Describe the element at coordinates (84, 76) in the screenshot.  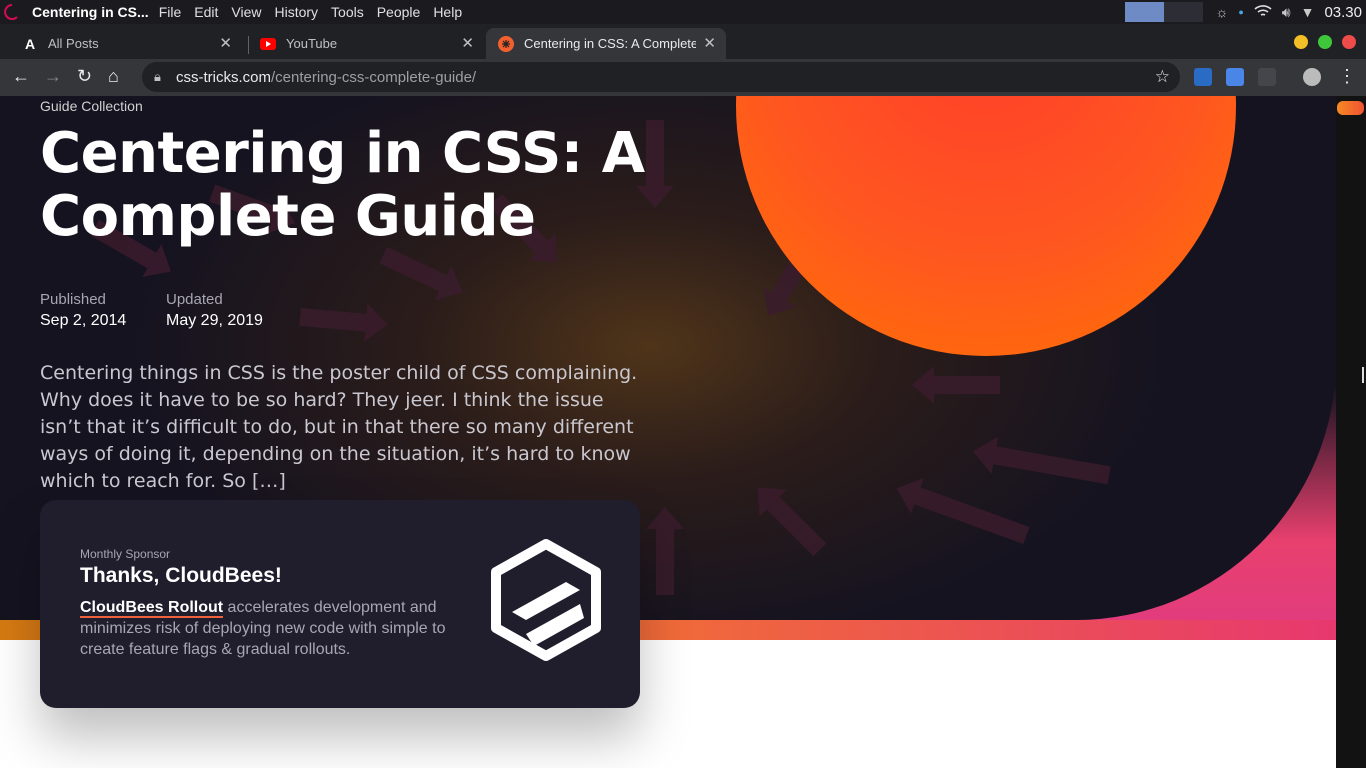
I see `reload-icon: ↻` at that location.